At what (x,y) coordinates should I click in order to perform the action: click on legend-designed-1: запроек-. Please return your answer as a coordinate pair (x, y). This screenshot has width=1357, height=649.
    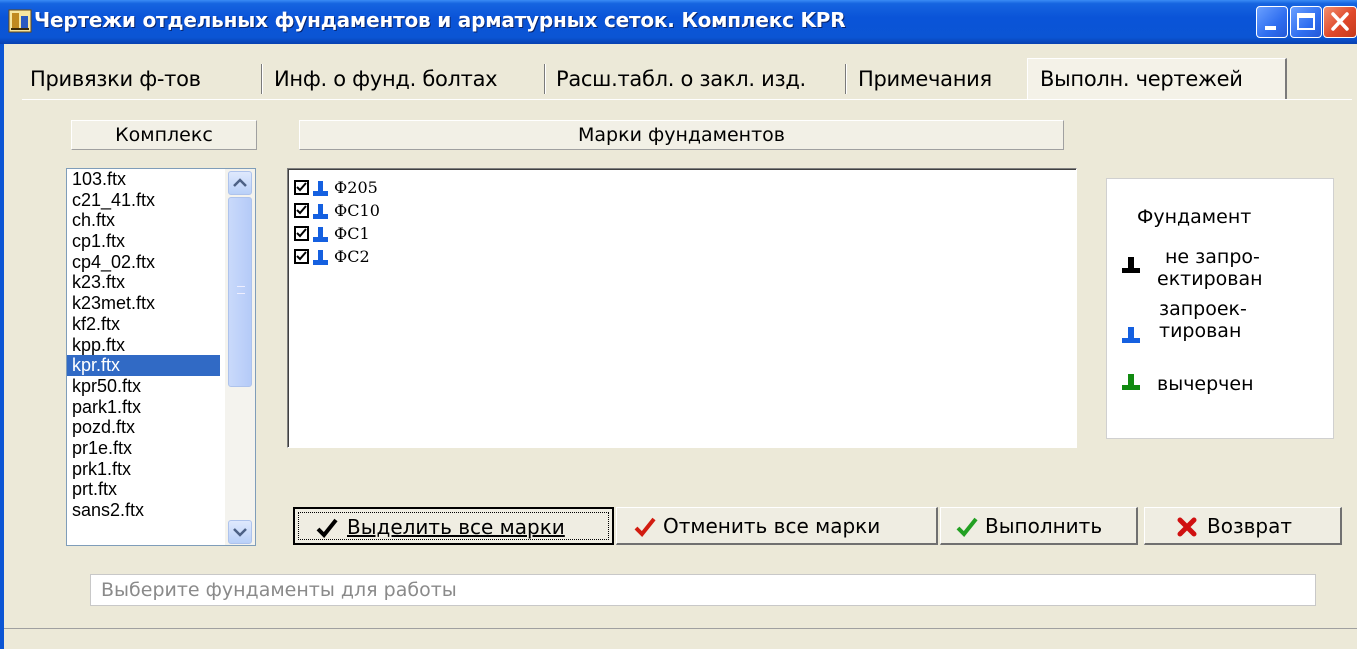
    Looking at the image, I should click on (1203, 309).